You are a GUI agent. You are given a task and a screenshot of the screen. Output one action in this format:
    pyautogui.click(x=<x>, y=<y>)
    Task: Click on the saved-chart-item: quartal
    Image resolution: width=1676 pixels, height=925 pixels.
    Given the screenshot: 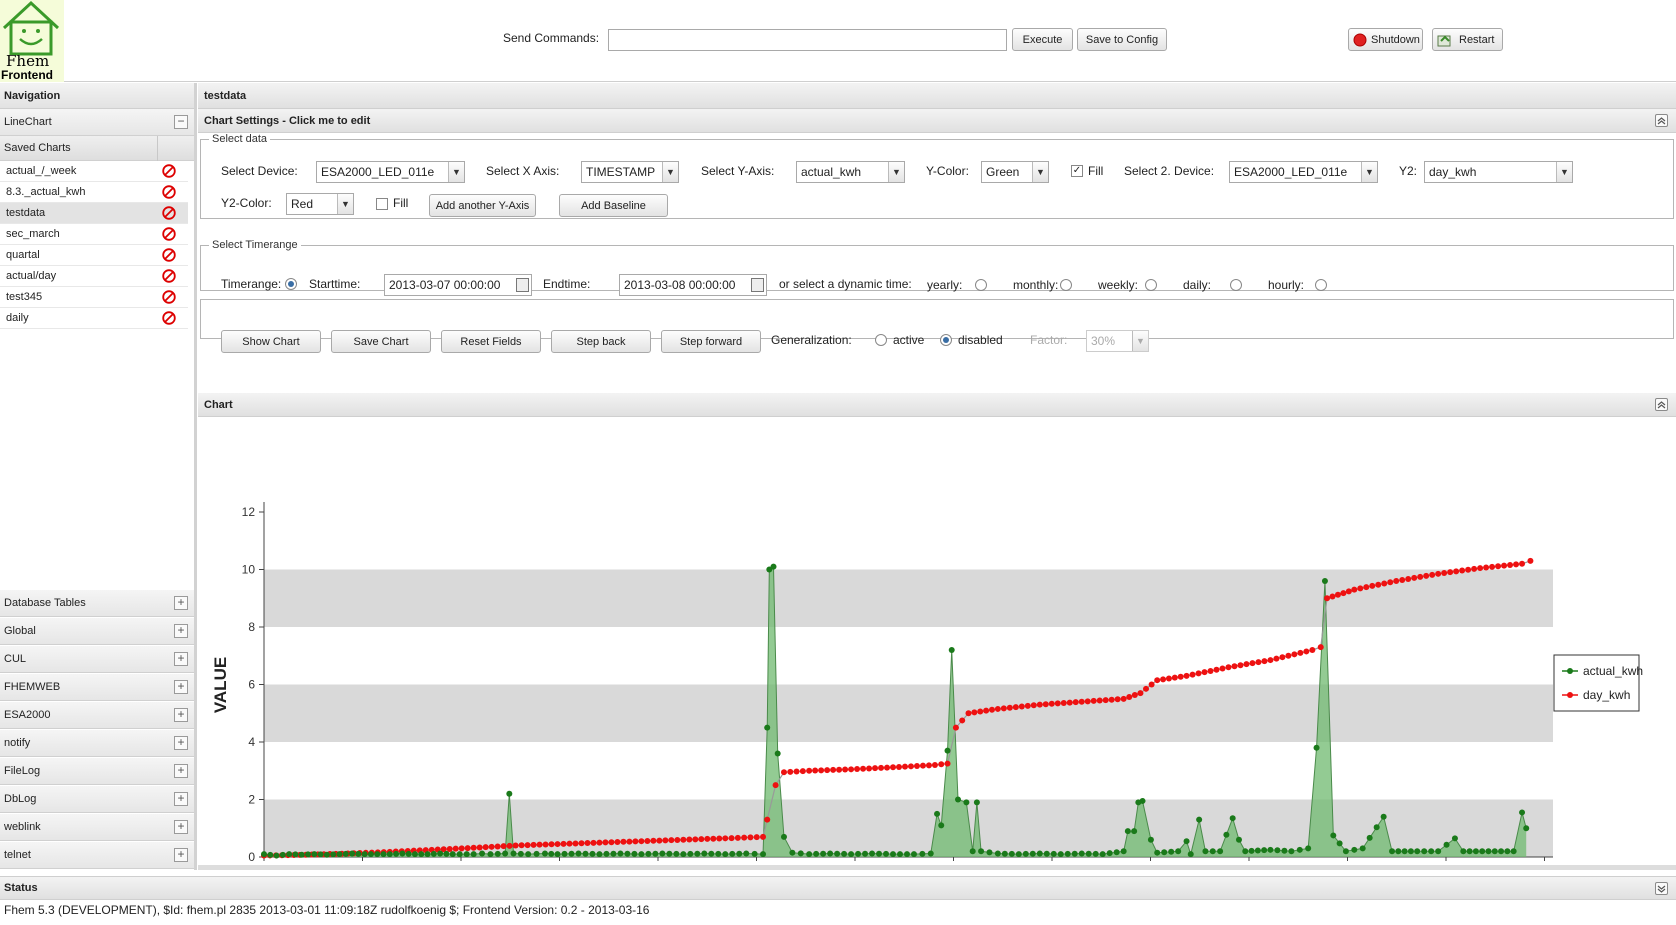 What is the action you would take?
    pyautogui.click(x=94, y=255)
    